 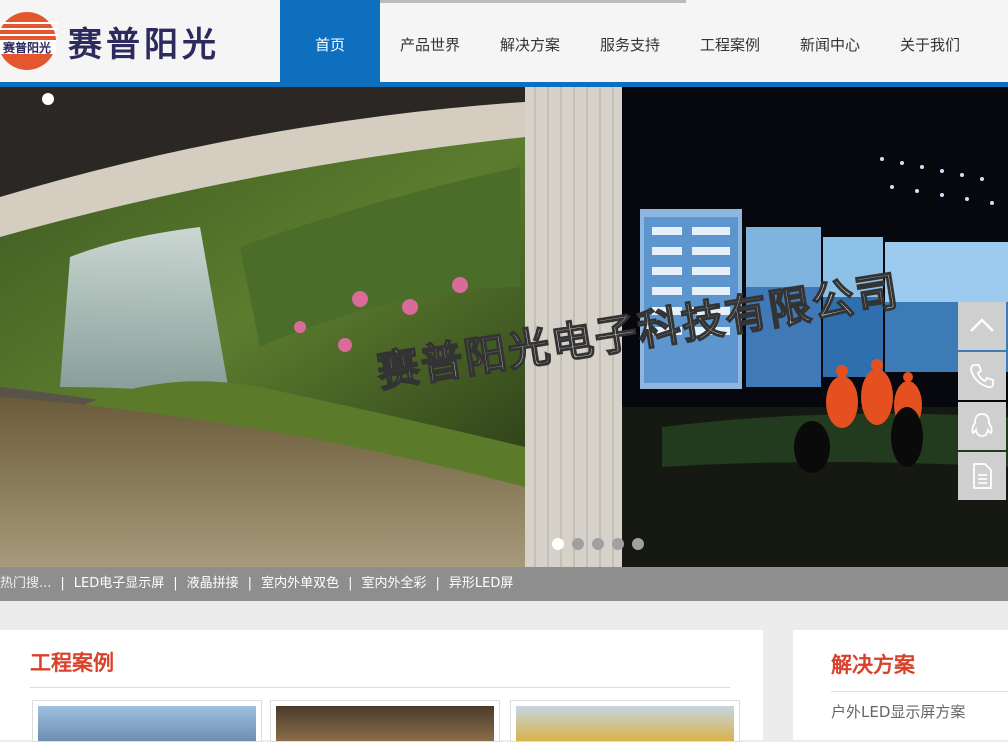 What do you see at coordinates (530, 41) in the screenshot?
I see `nav-solutions: 解决方案` at bounding box center [530, 41].